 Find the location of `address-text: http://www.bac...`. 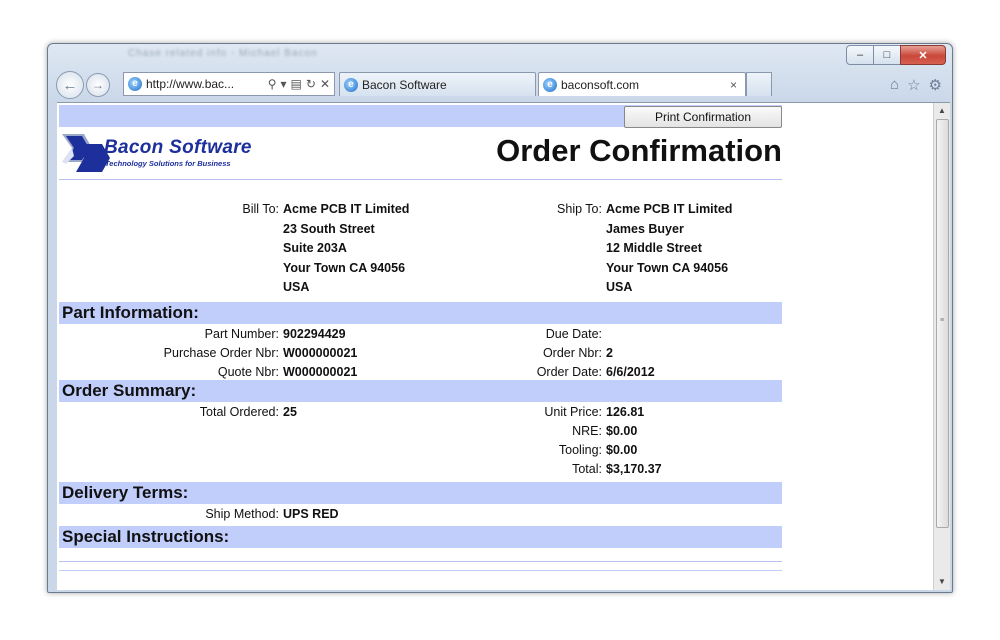

address-text: http://www.bac... is located at coordinates (207, 84).